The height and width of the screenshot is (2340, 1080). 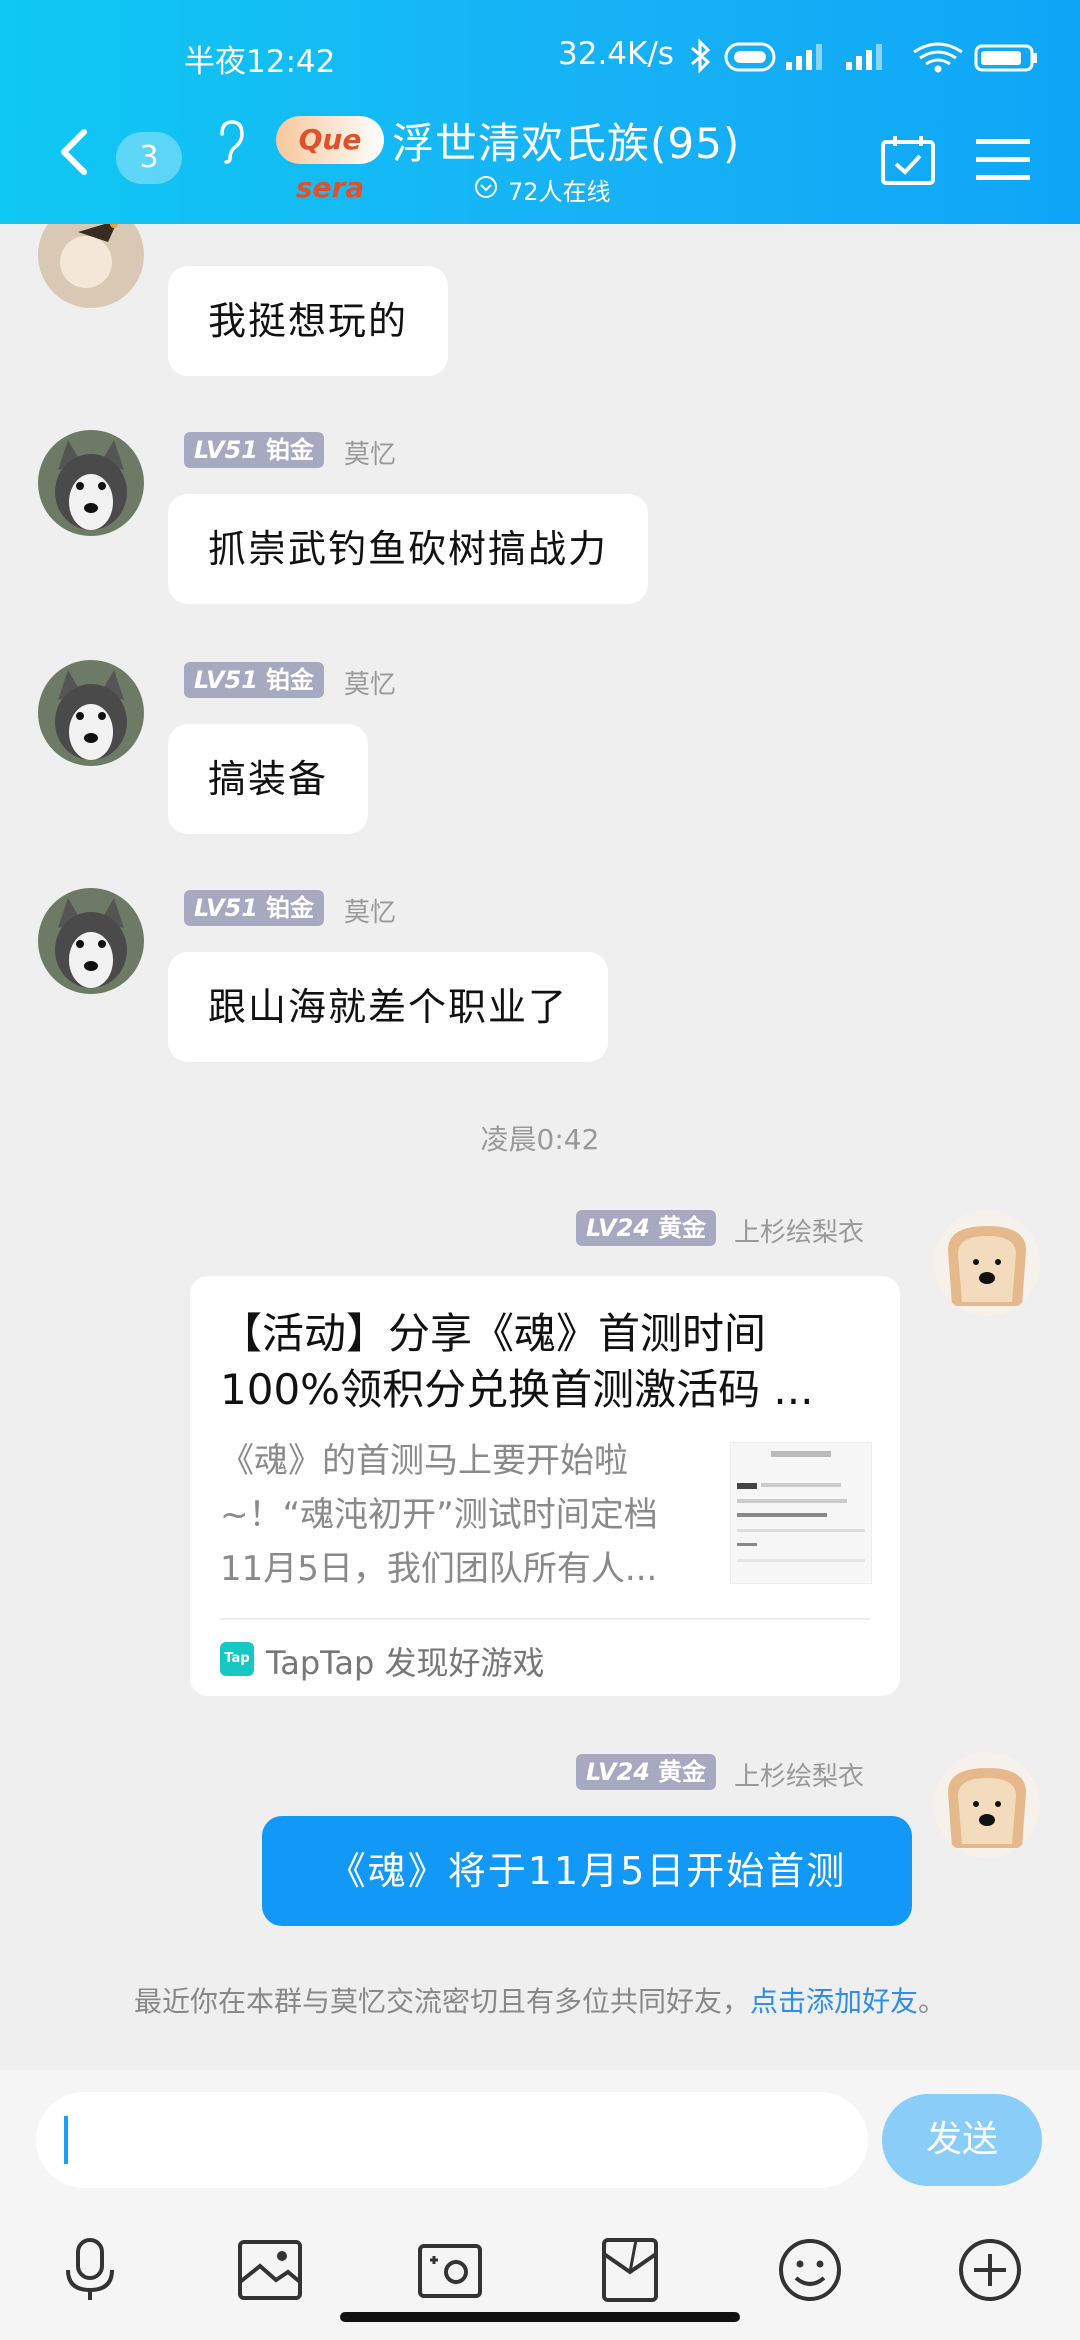 What do you see at coordinates (616, 54) in the screenshot?
I see `status-network-speed: 32.4K/s` at bounding box center [616, 54].